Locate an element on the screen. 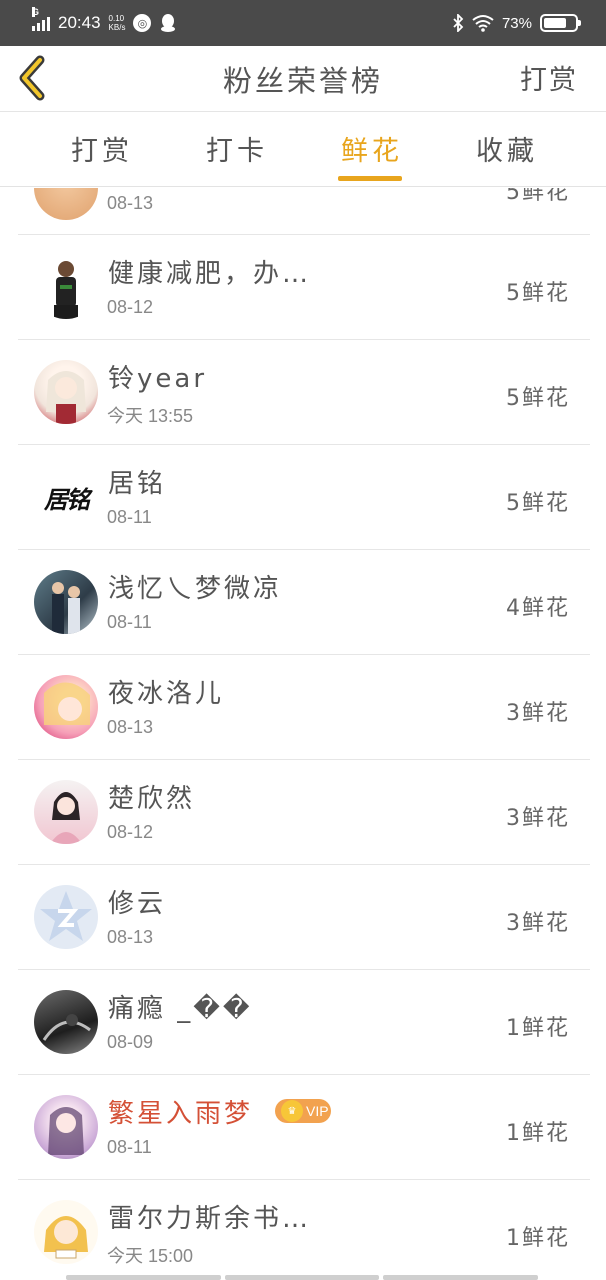 This screenshot has width=606, height=1280. user-name: 楚欣然 is located at coordinates (152, 799).